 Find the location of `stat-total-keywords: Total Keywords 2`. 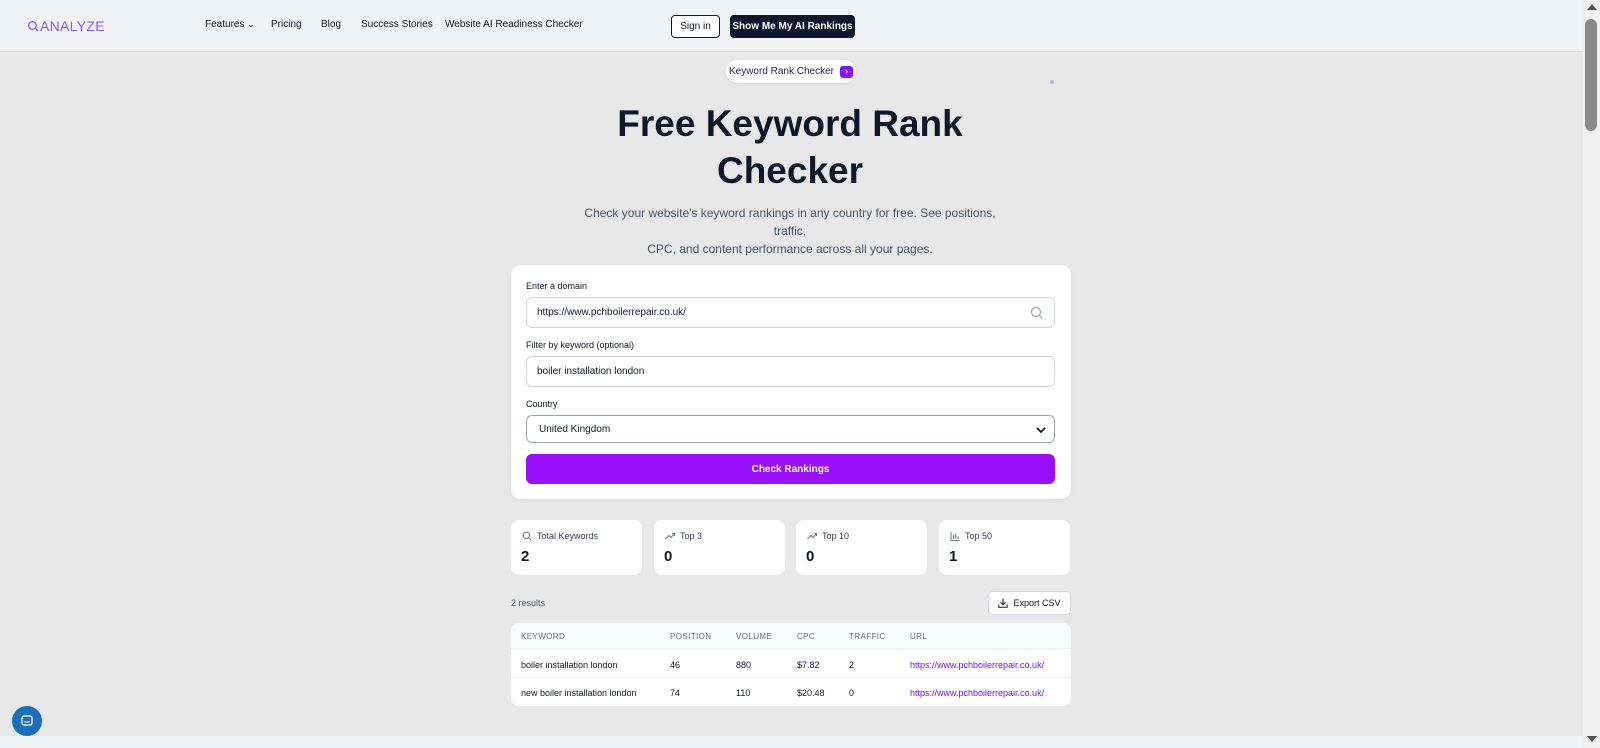

stat-total-keywords: Total Keywords 2 is located at coordinates (576, 547).